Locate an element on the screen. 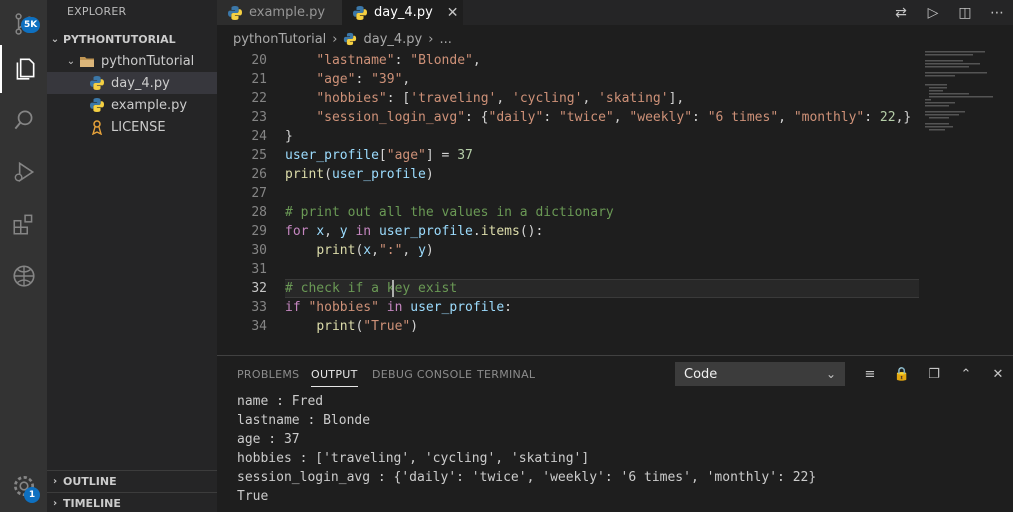 The image size is (1013, 512). folder-pythonTutorial: ⌄ pythonTutorial is located at coordinates (132, 61).